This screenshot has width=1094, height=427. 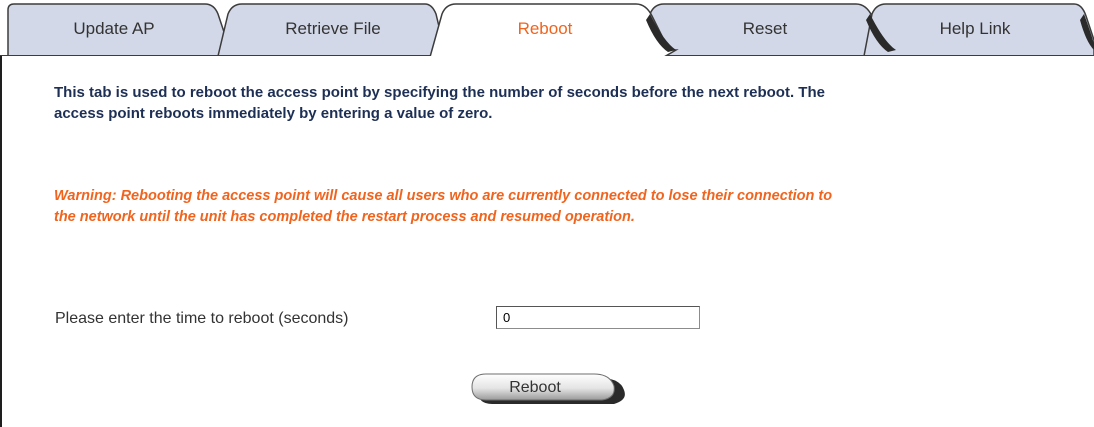 I want to click on tab-retrieve-file: Retrieve File, so click(x=333, y=29).